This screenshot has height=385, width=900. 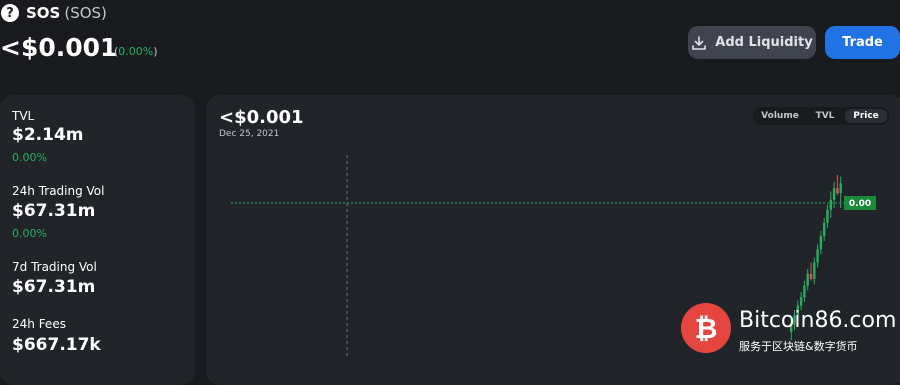 I want to click on bitcoin-logo-icon: ₿, so click(x=706, y=328).